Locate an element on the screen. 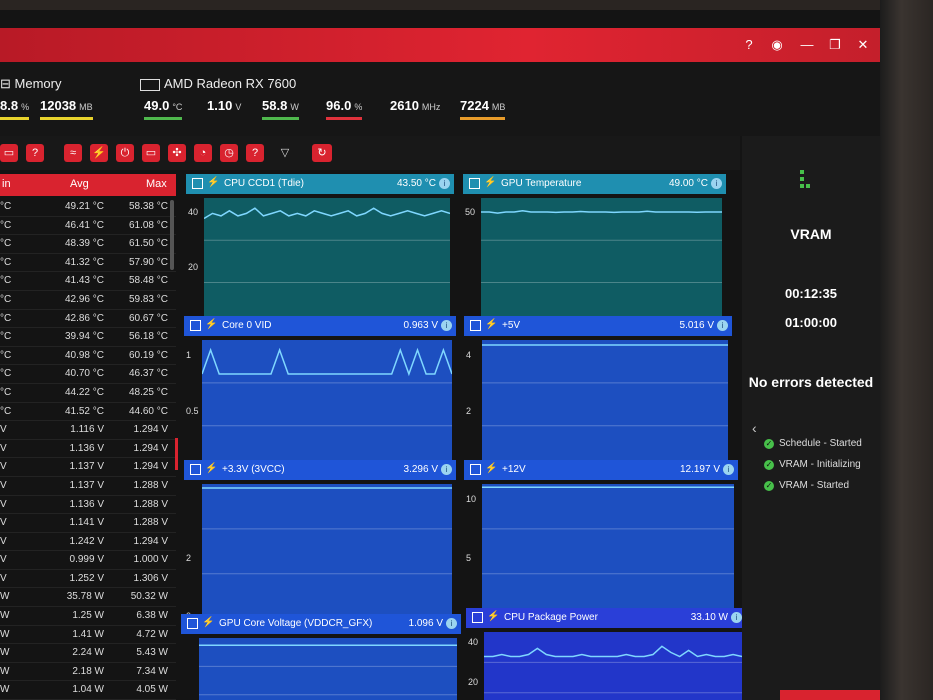 The image size is (933, 700). table-row: V 1.136 V 1.288 V is located at coordinates (88, 505).